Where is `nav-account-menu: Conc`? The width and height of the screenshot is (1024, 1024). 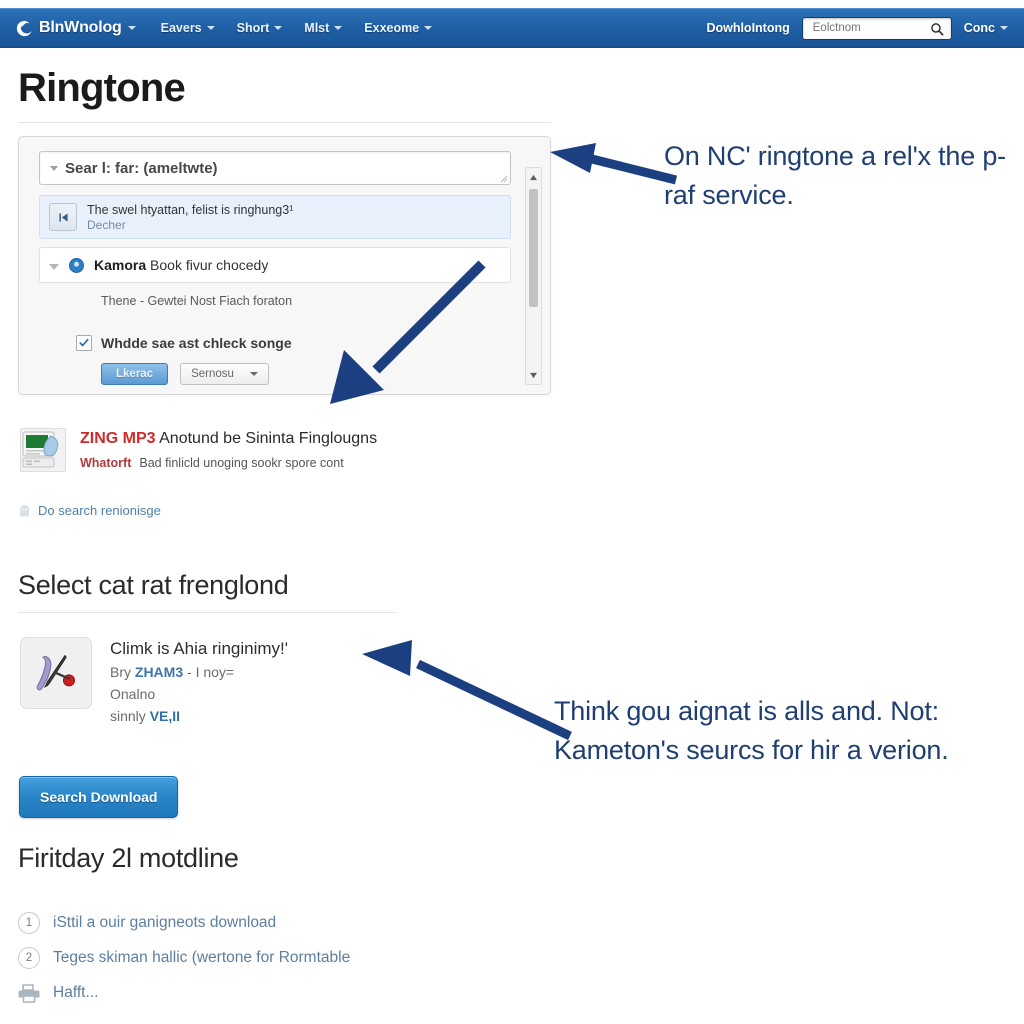
nav-account-menu: Conc is located at coordinates (986, 28).